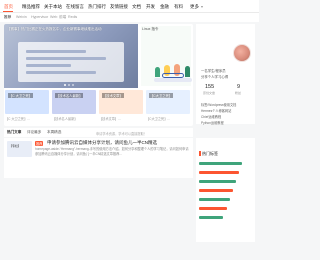 This screenshot has width=320, height=260. What do you see at coordinates (210, 153) in the screenshot?
I see `hot-tags-title: 热门标签` at bounding box center [210, 153].